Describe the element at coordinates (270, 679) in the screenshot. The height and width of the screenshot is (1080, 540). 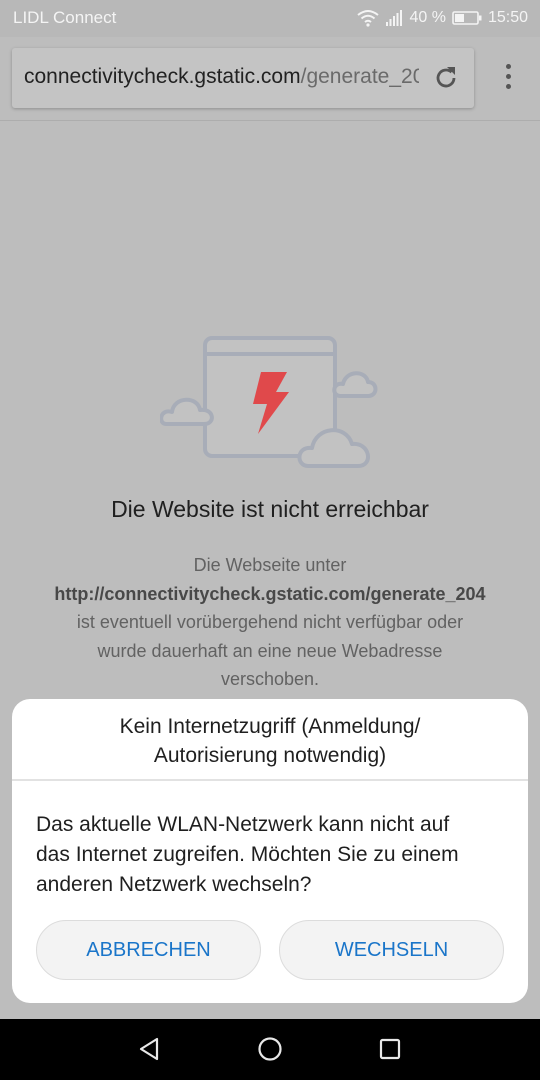
I see `error-line: verschoben.` at that location.